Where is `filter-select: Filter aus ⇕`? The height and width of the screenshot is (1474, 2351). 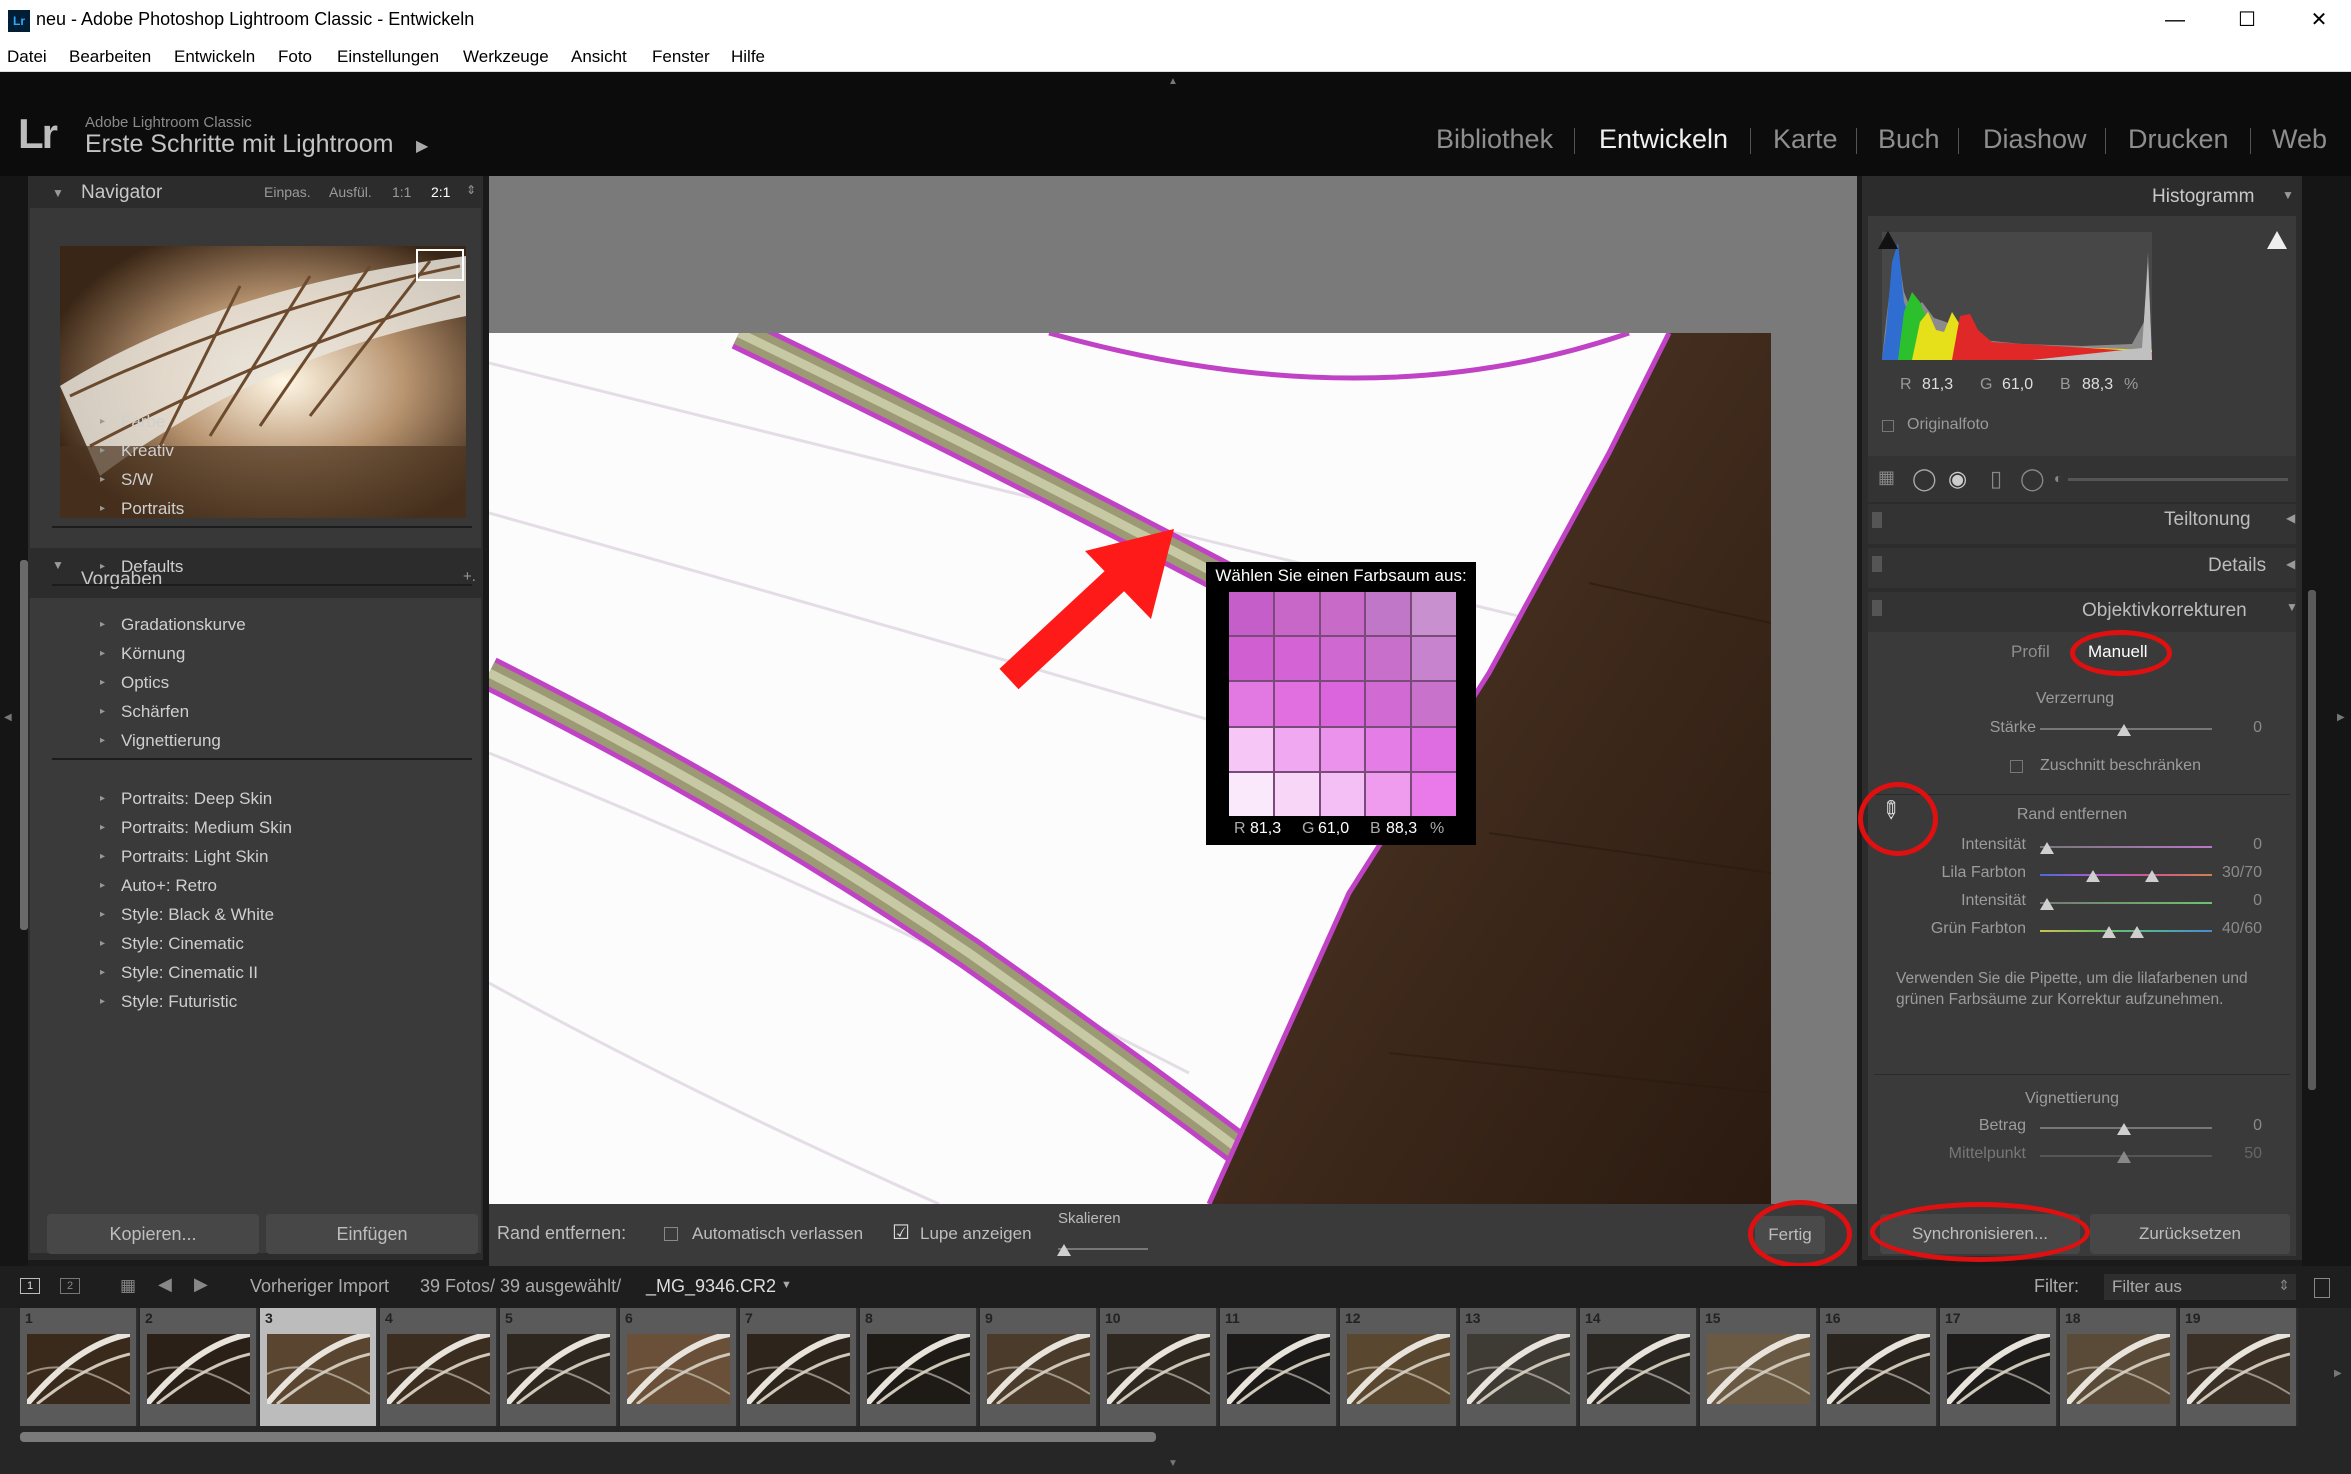
filter-select: Filter aus ⇕ is located at coordinates (2200, 1287).